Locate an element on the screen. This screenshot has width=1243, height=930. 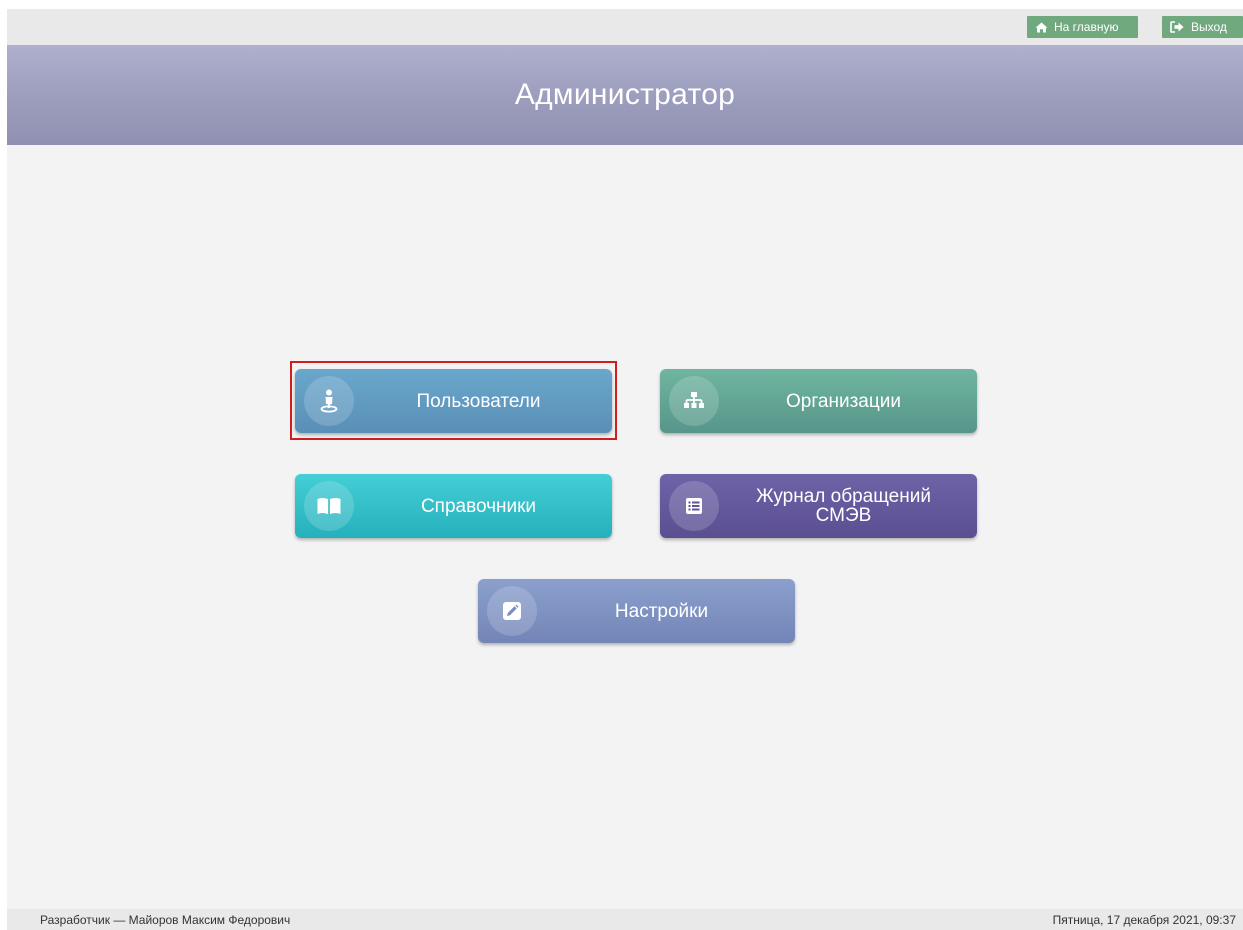
home-button: На главную is located at coordinates (1082, 27).